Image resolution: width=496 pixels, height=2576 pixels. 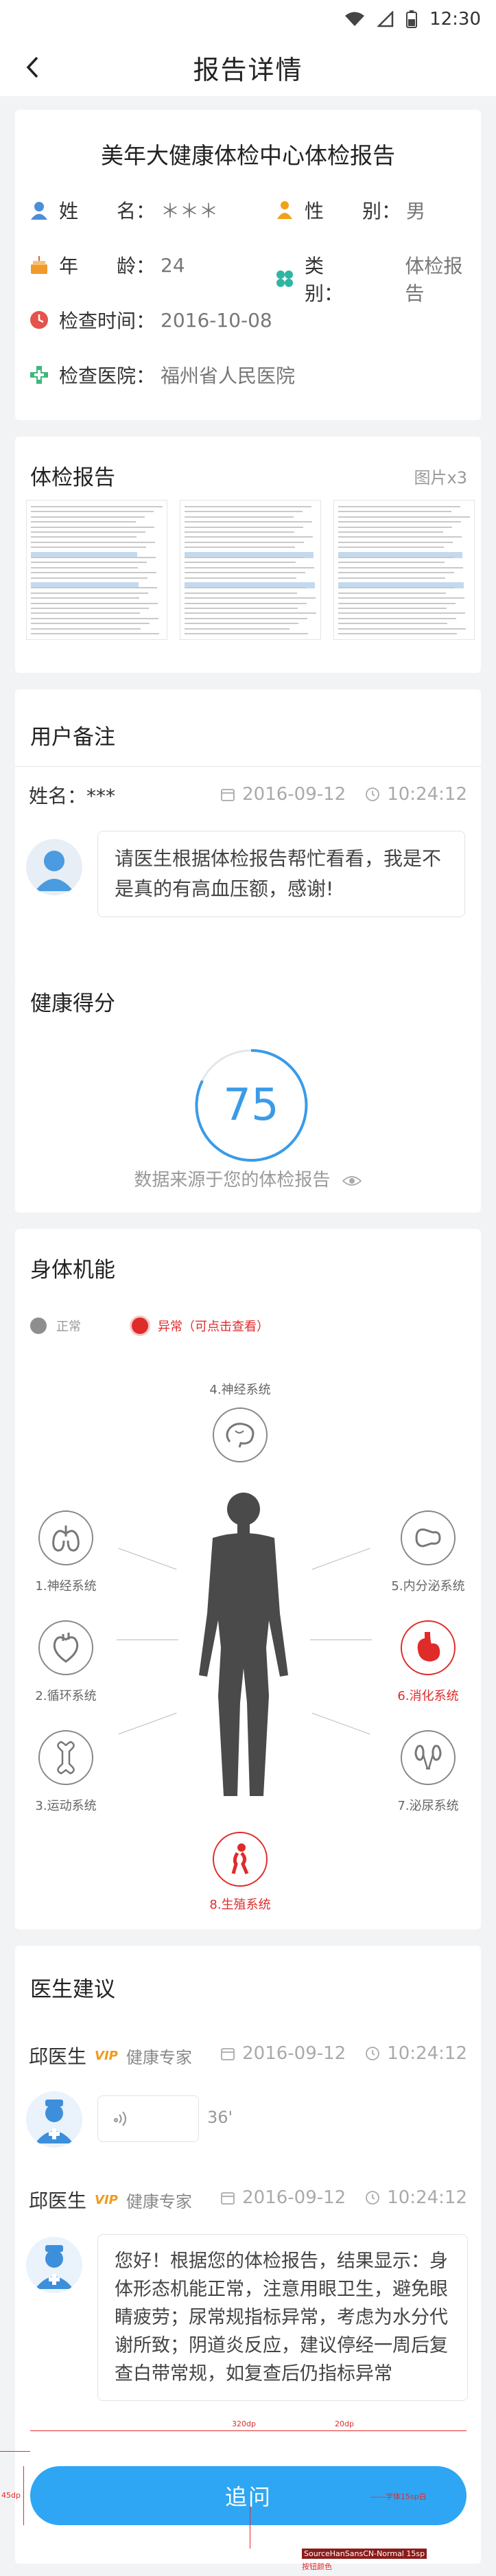 I want to click on annotation-gap: 20dp, so click(x=345, y=2423).